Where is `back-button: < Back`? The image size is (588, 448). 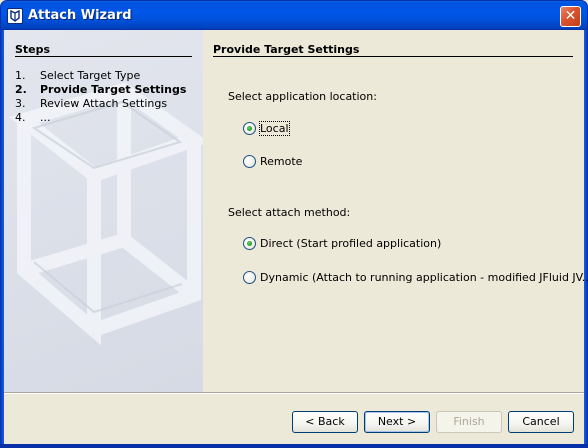 back-button: < Back is located at coordinates (325, 422).